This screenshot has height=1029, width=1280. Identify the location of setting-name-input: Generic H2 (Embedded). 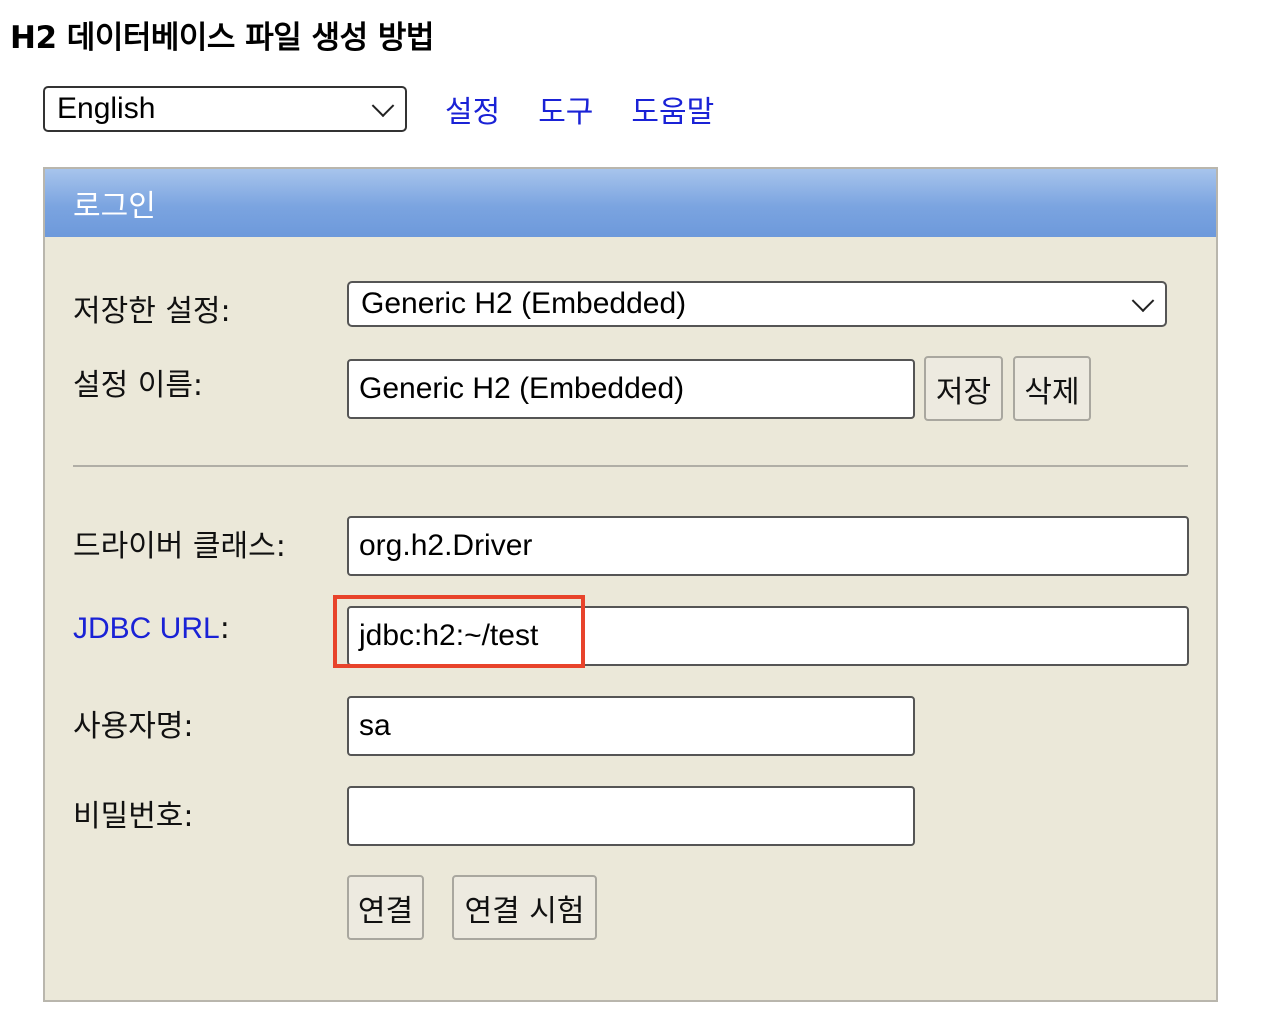
(631, 389).